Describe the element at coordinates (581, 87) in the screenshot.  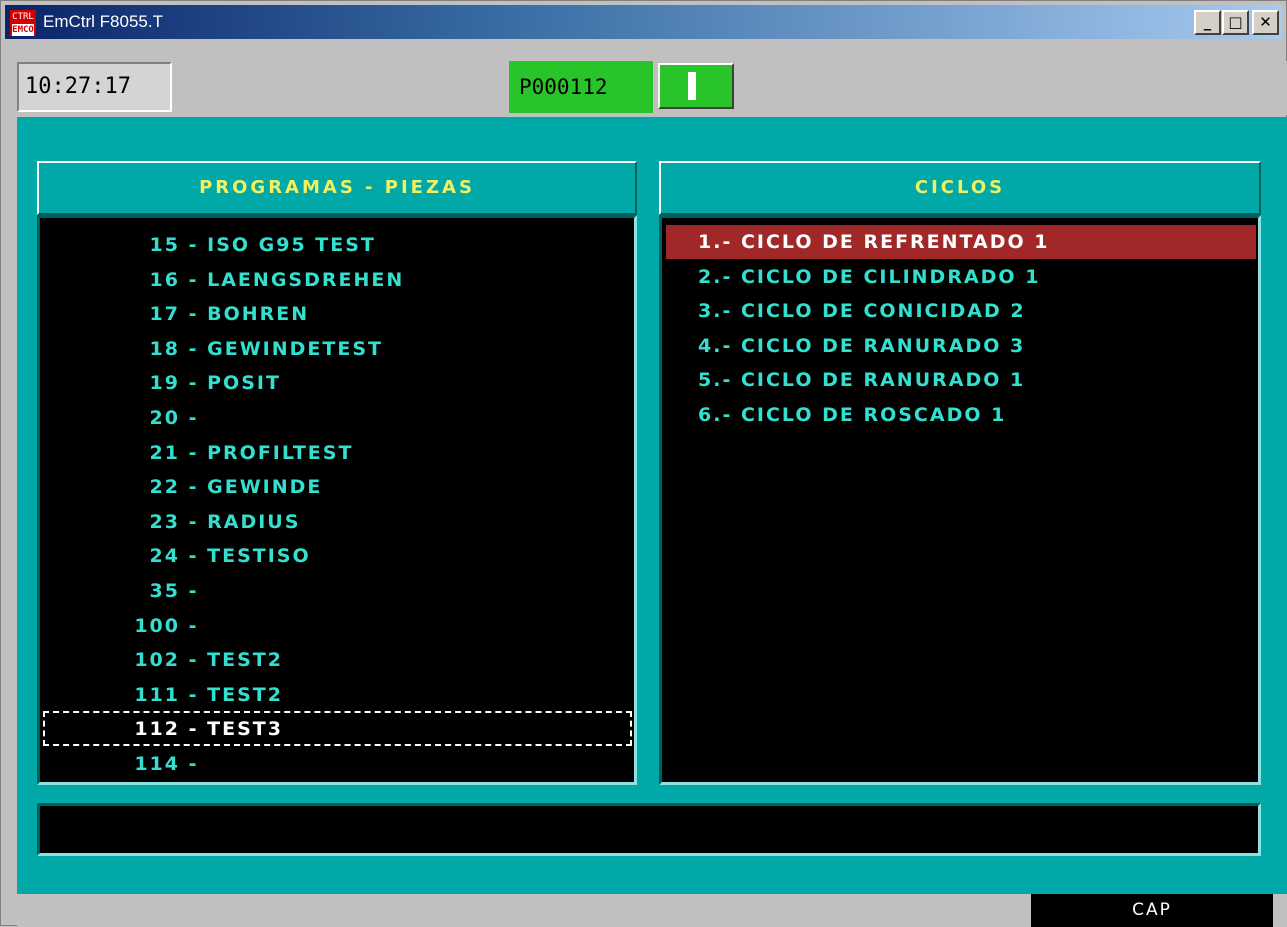
I see `active-program-display: P000112` at that location.